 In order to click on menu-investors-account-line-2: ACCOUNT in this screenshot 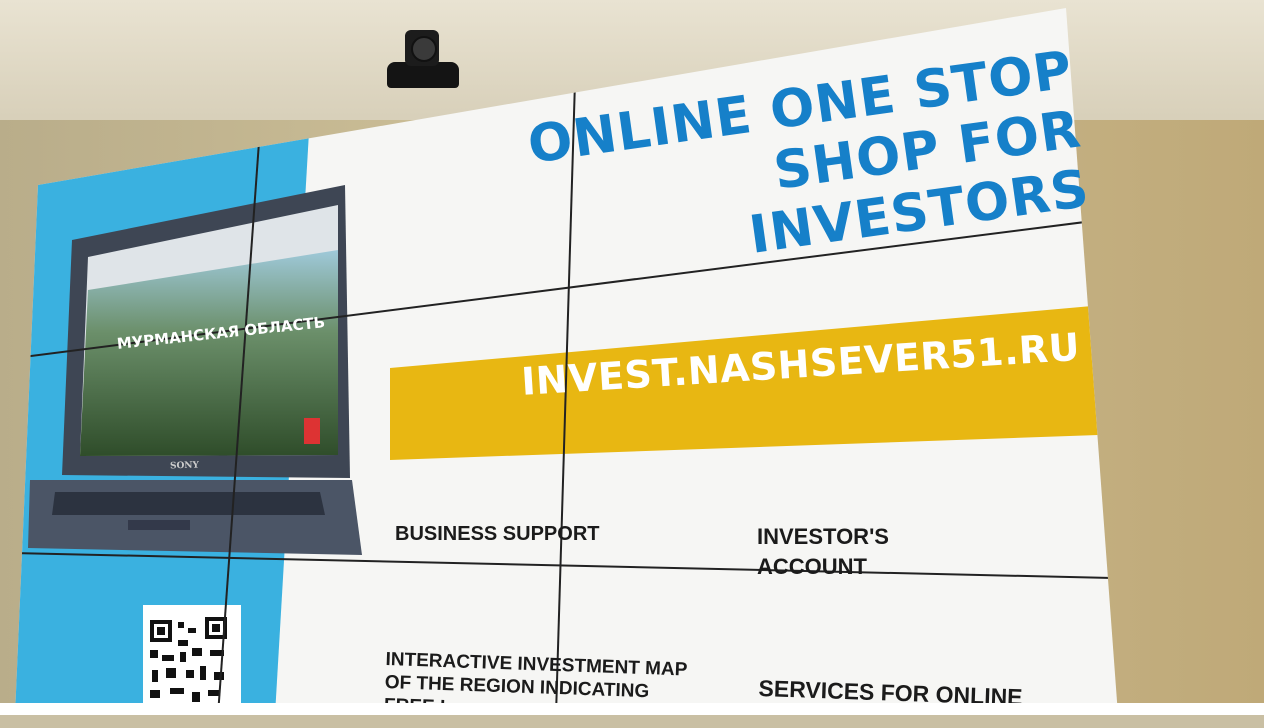, I will do `click(812, 566)`.